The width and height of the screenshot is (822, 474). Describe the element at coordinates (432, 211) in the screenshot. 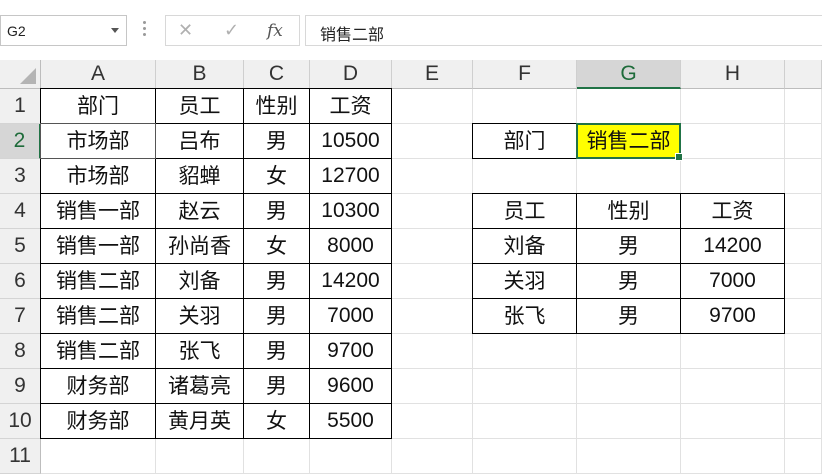

I see `cell-e4` at that location.